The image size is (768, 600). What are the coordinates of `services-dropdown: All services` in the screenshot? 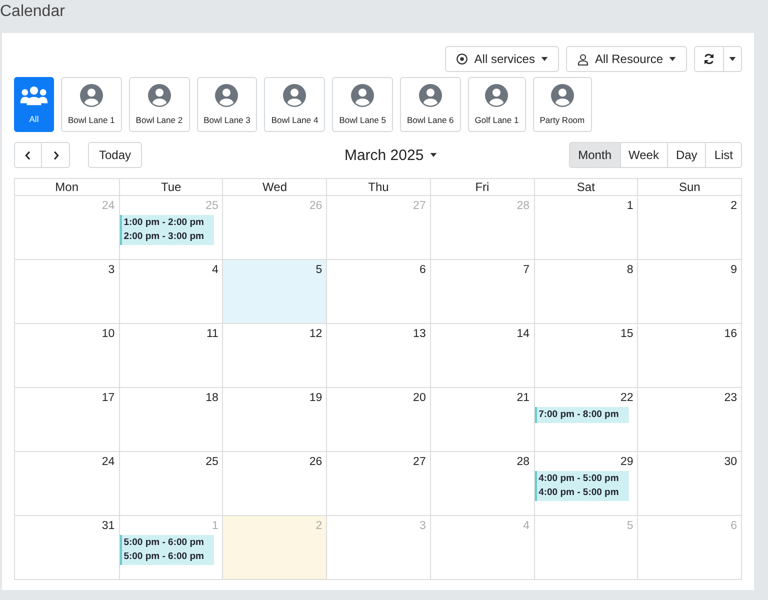 It's located at (502, 59).